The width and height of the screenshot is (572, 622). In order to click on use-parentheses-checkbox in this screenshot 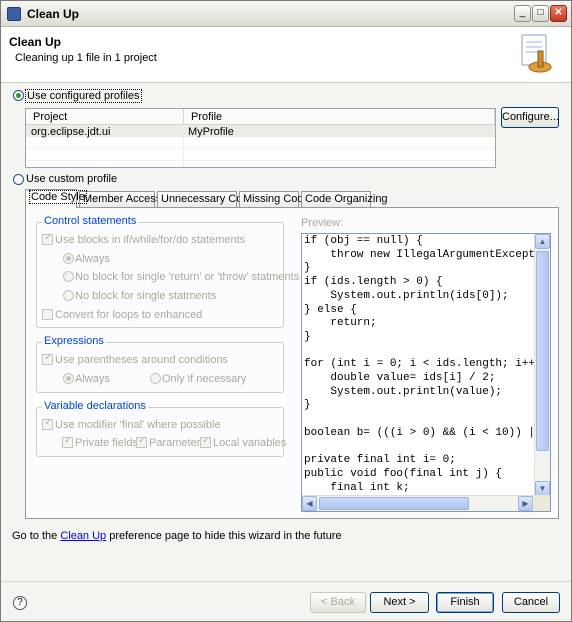, I will do `click(47, 358)`.